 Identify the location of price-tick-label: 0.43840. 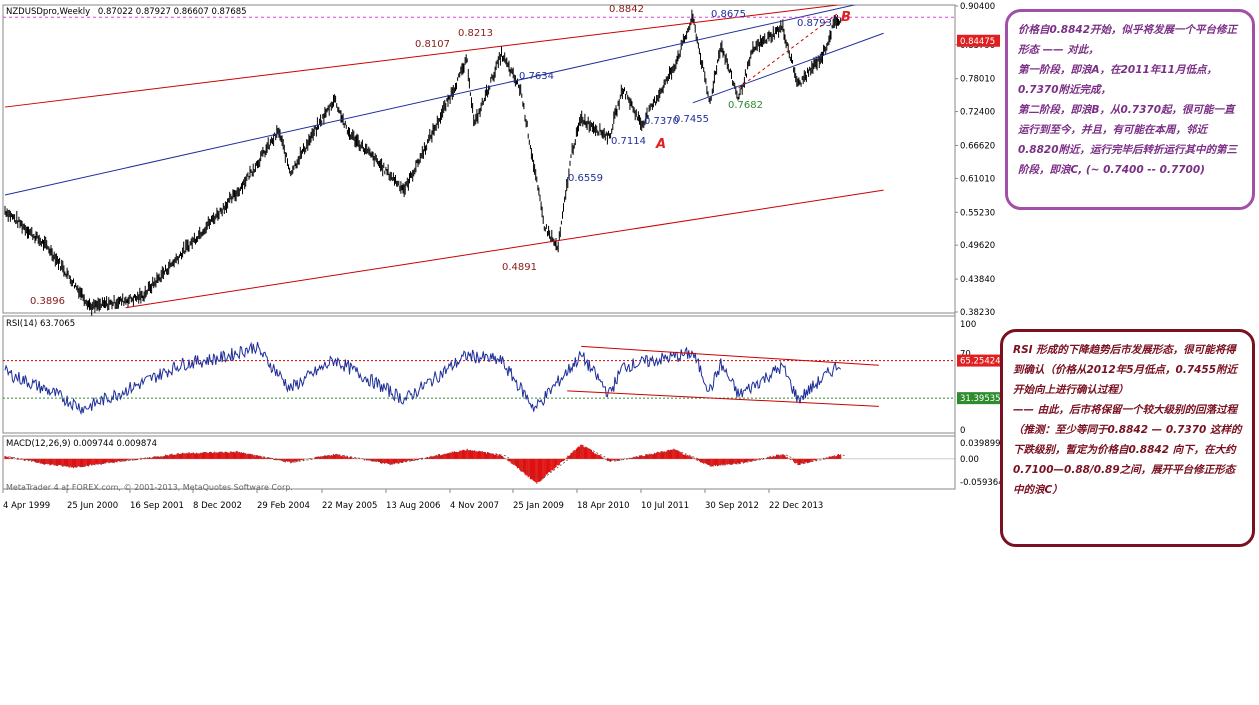
(977, 280).